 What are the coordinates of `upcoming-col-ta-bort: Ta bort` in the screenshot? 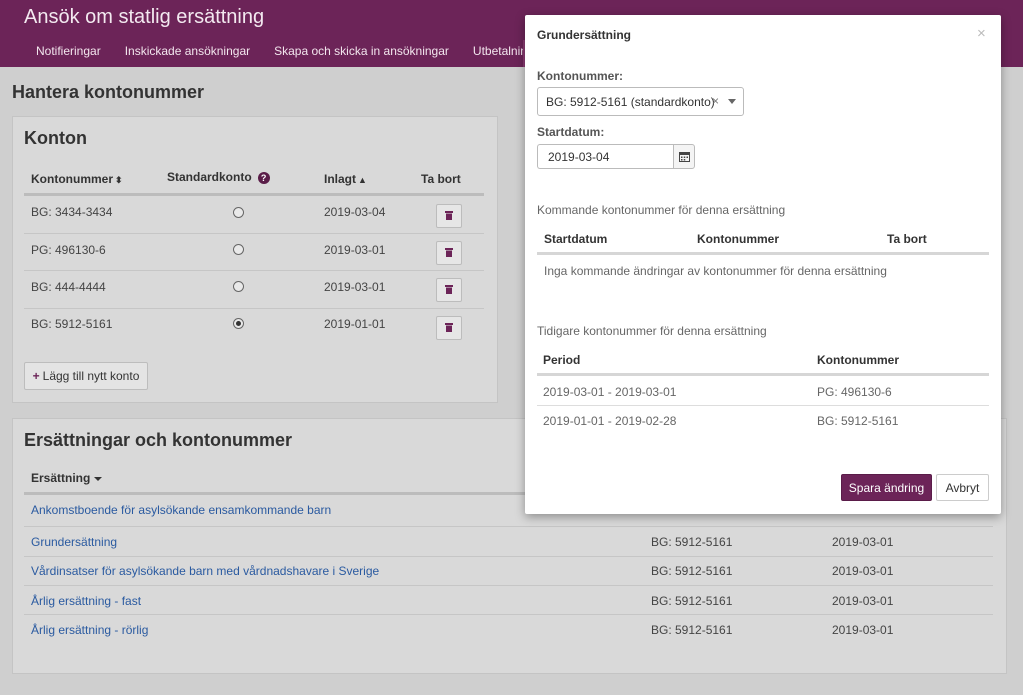 It's located at (907, 239).